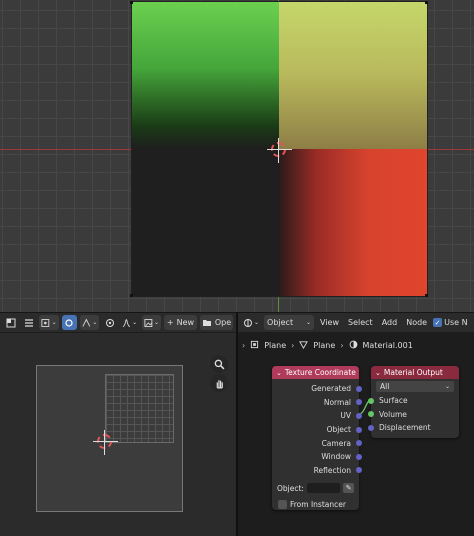 The image size is (474, 536). What do you see at coordinates (348, 488) in the screenshot?
I see `eyedropper-icon: ✎` at bounding box center [348, 488].